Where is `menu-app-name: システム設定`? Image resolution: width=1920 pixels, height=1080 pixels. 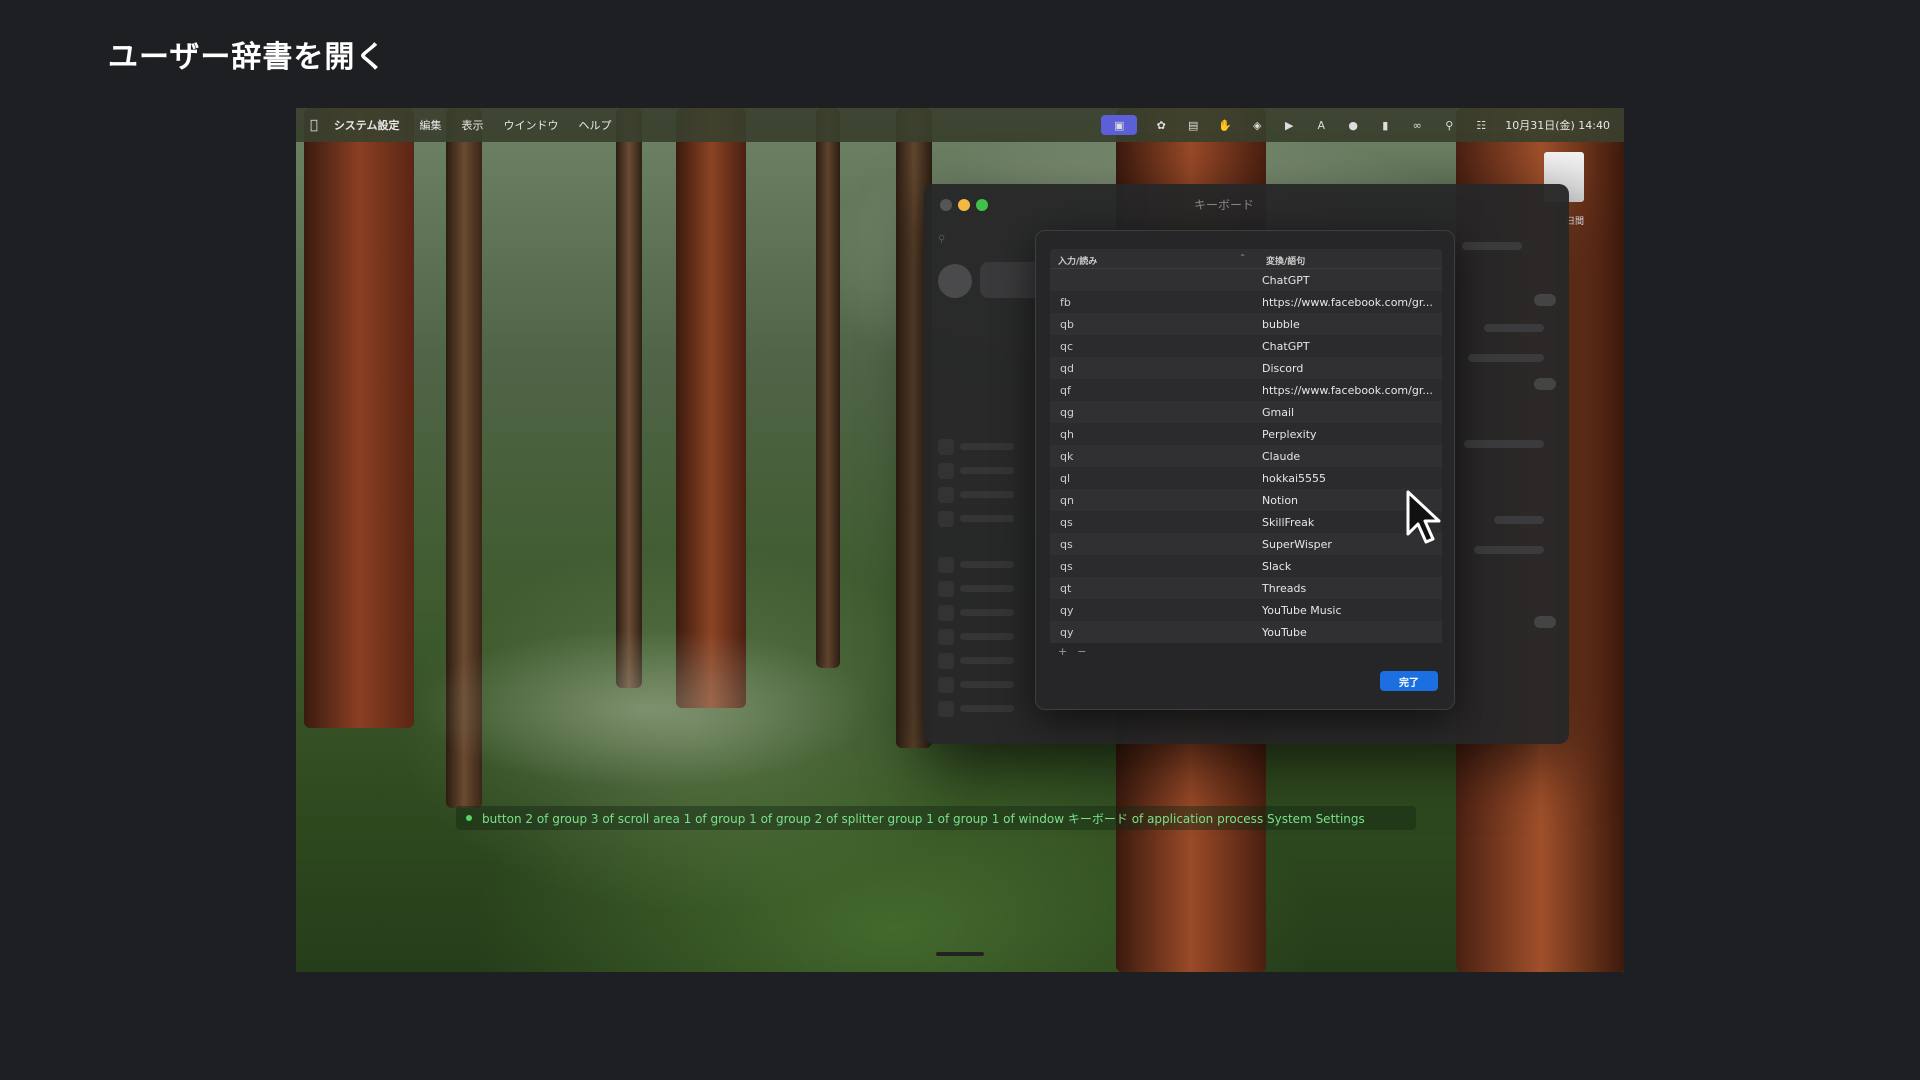 menu-app-name: システム設定 is located at coordinates (367, 125).